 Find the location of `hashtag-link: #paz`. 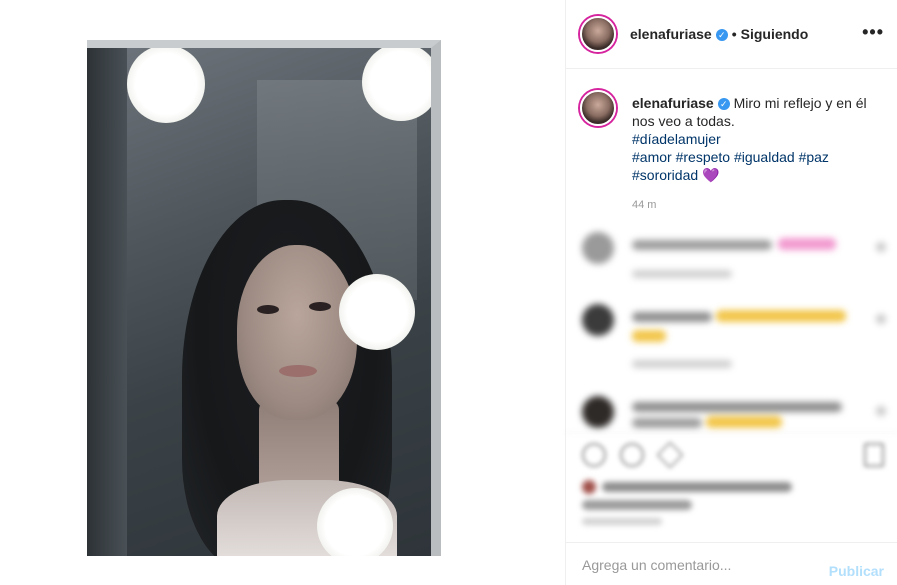

hashtag-link: #paz is located at coordinates (814, 157).